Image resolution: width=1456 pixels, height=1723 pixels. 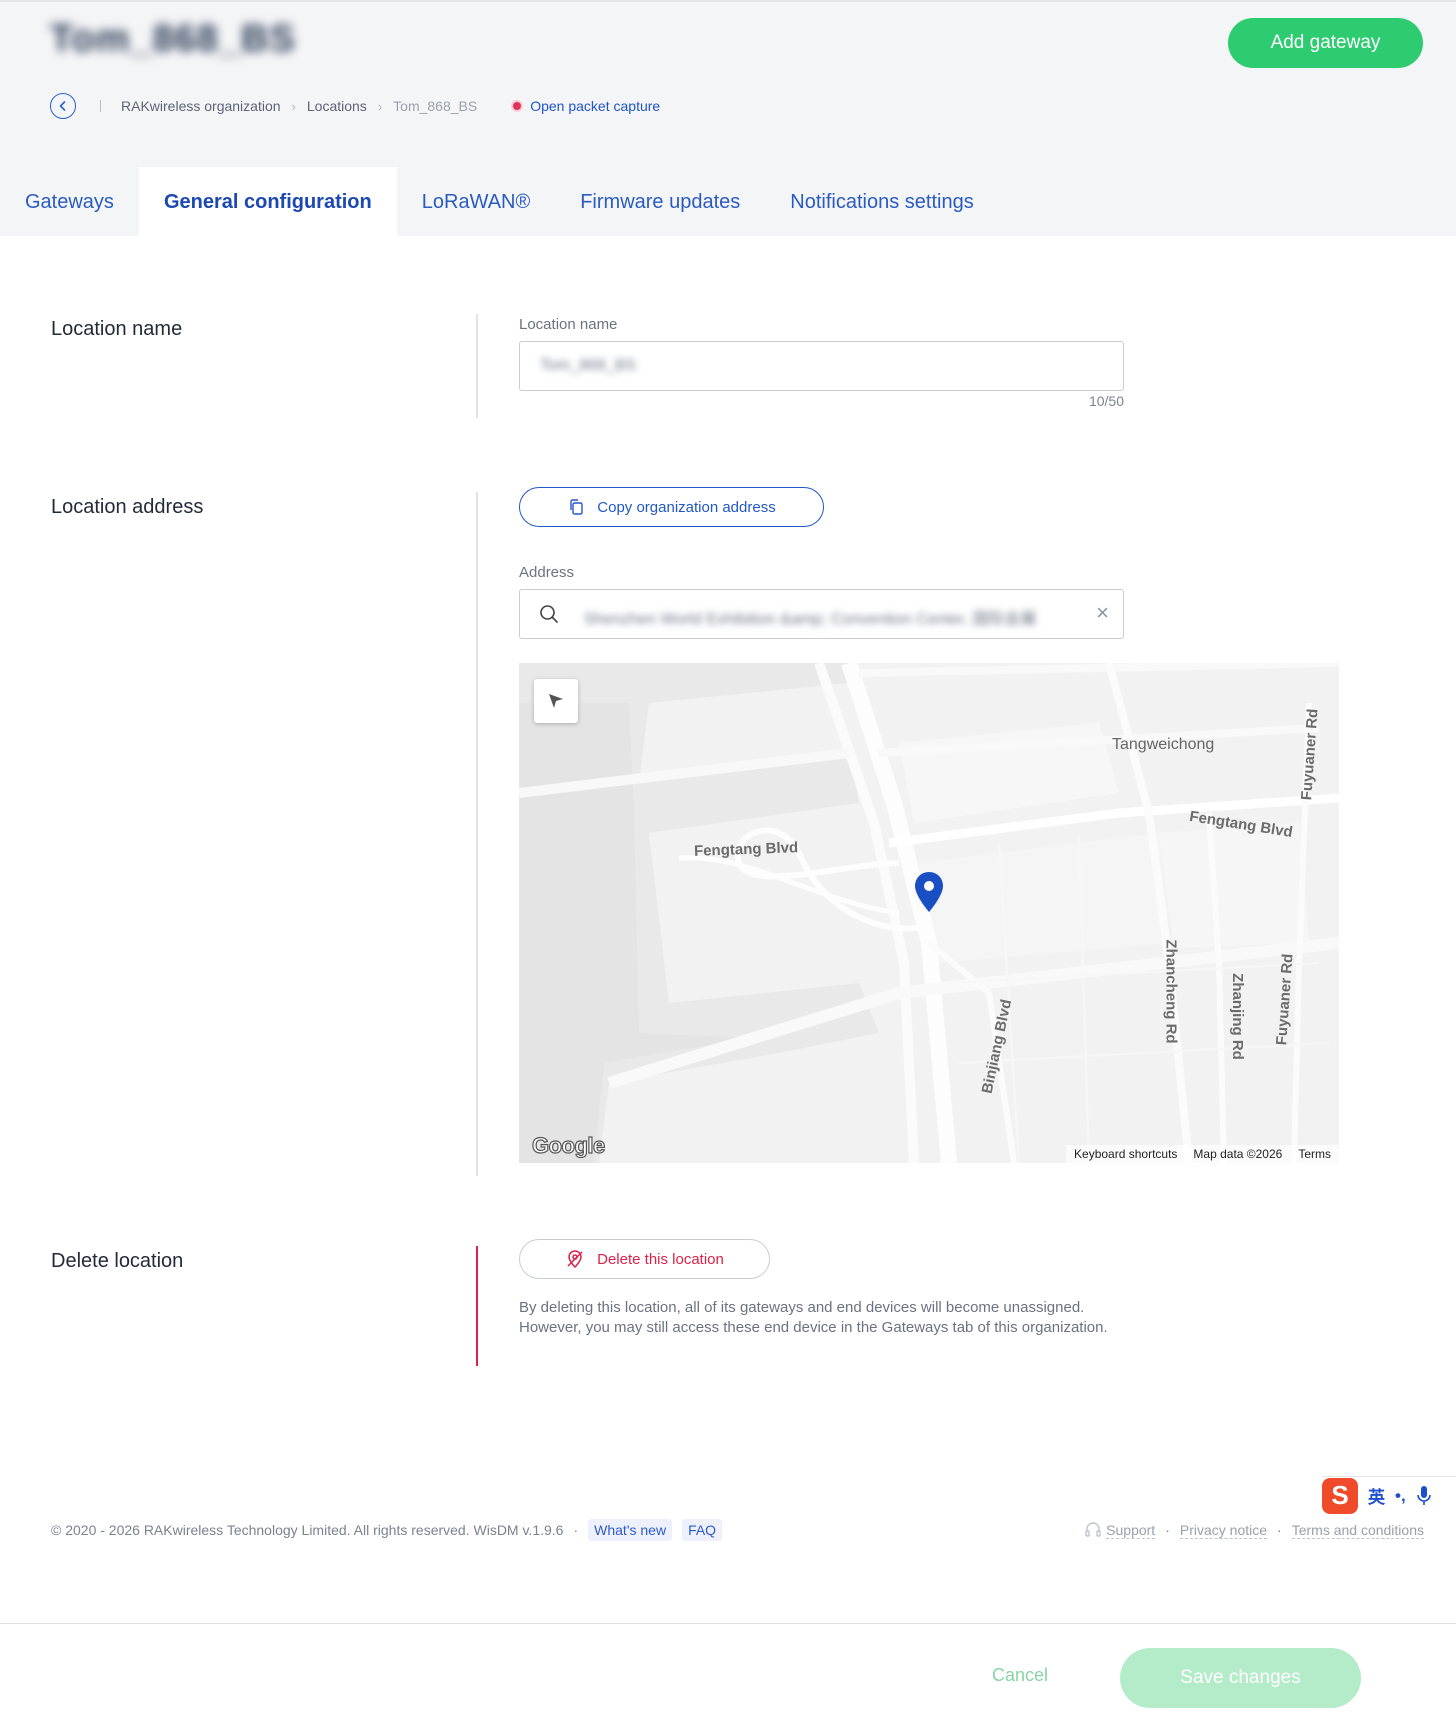 I want to click on keyboard-shortcuts-link: Keyboard shortcuts, so click(x=1125, y=1154).